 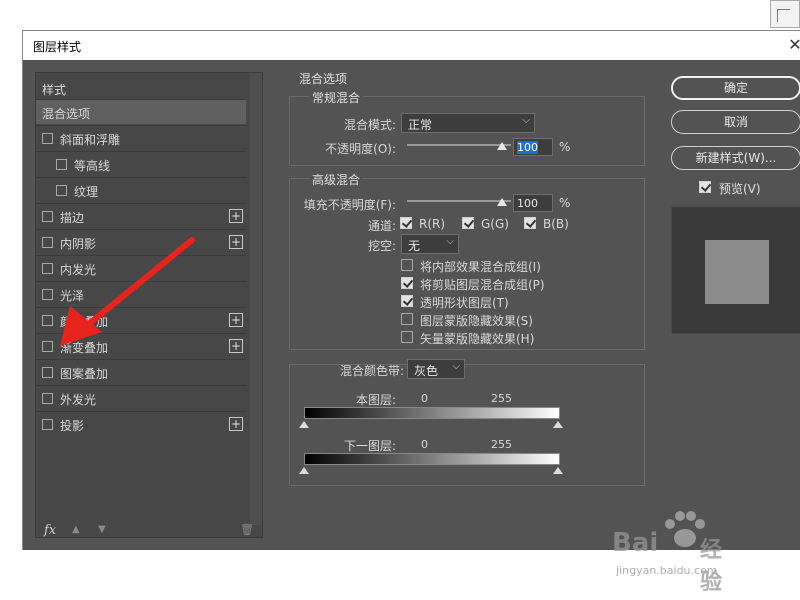 What do you see at coordinates (667, 570) in the screenshot?
I see `watermark-url: jingyan.baidu.com` at bounding box center [667, 570].